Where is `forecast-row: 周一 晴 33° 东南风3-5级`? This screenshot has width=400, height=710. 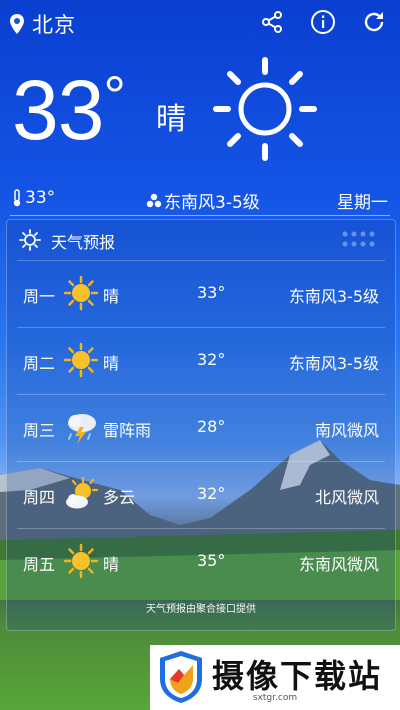 forecast-row: 周一 晴 33° 东南风3-5级 is located at coordinates (201, 293).